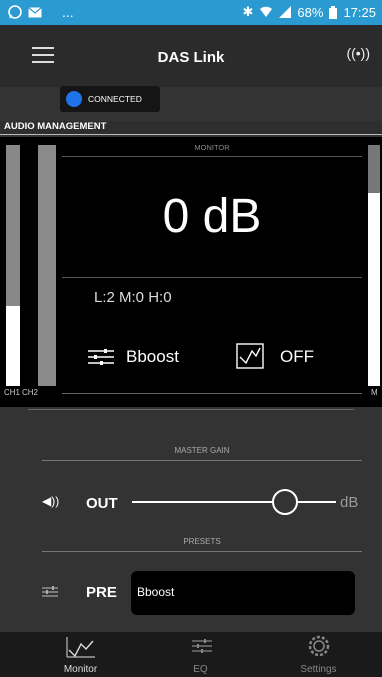 This screenshot has width=382, height=677. I want to click on master-gain-line, so click(202, 460).